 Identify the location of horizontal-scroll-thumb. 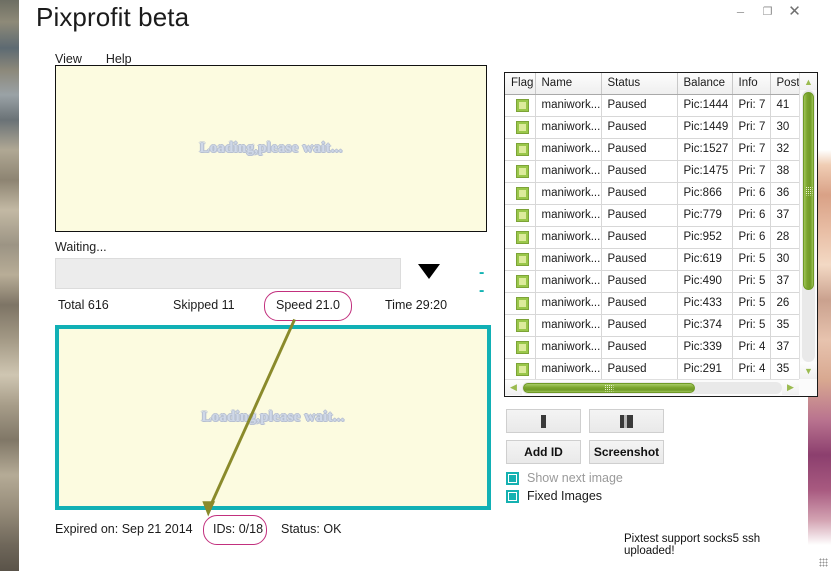
(609, 388).